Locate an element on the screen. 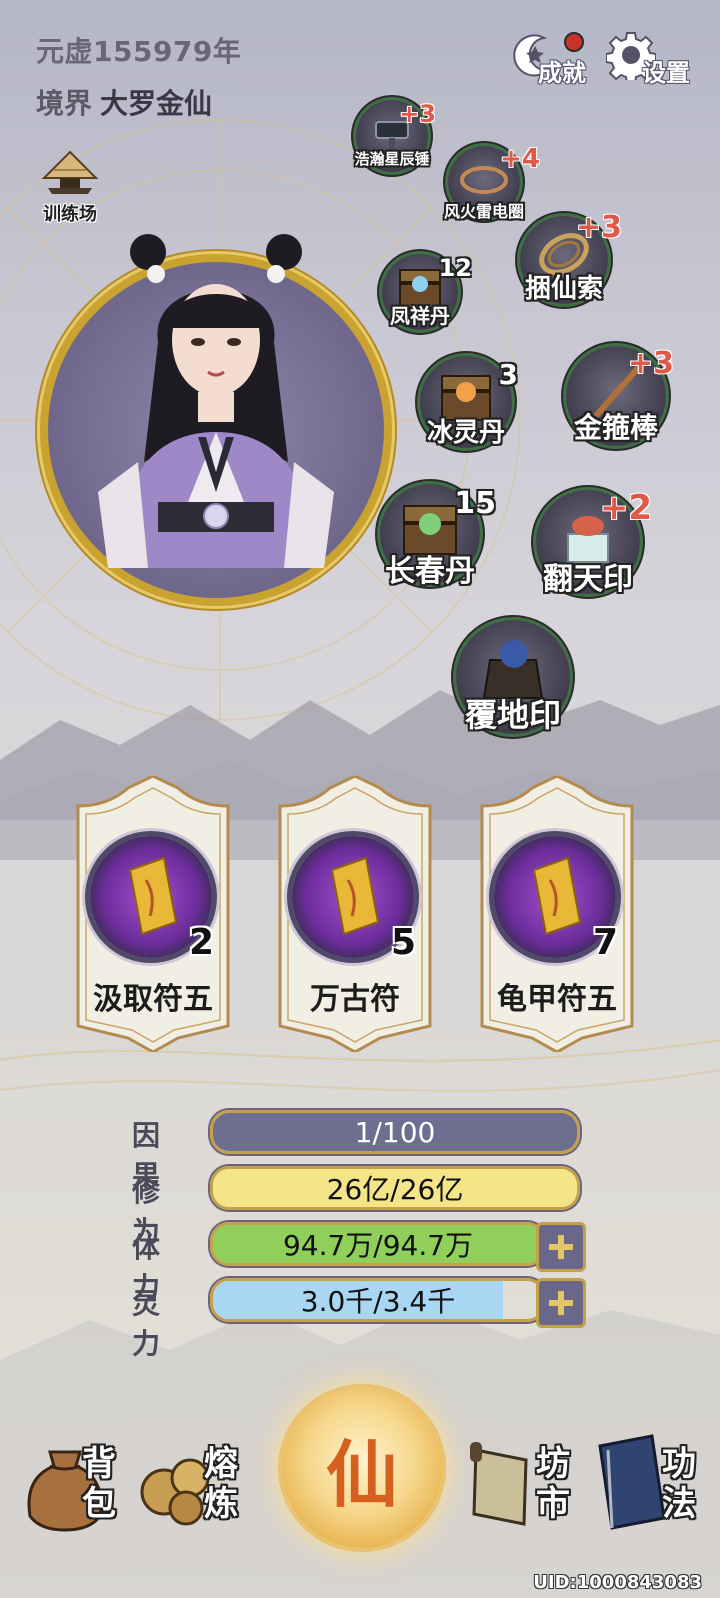 The width and height of the screenshot is (720, 1598). notification-dot is located at coordinates (574, 42).